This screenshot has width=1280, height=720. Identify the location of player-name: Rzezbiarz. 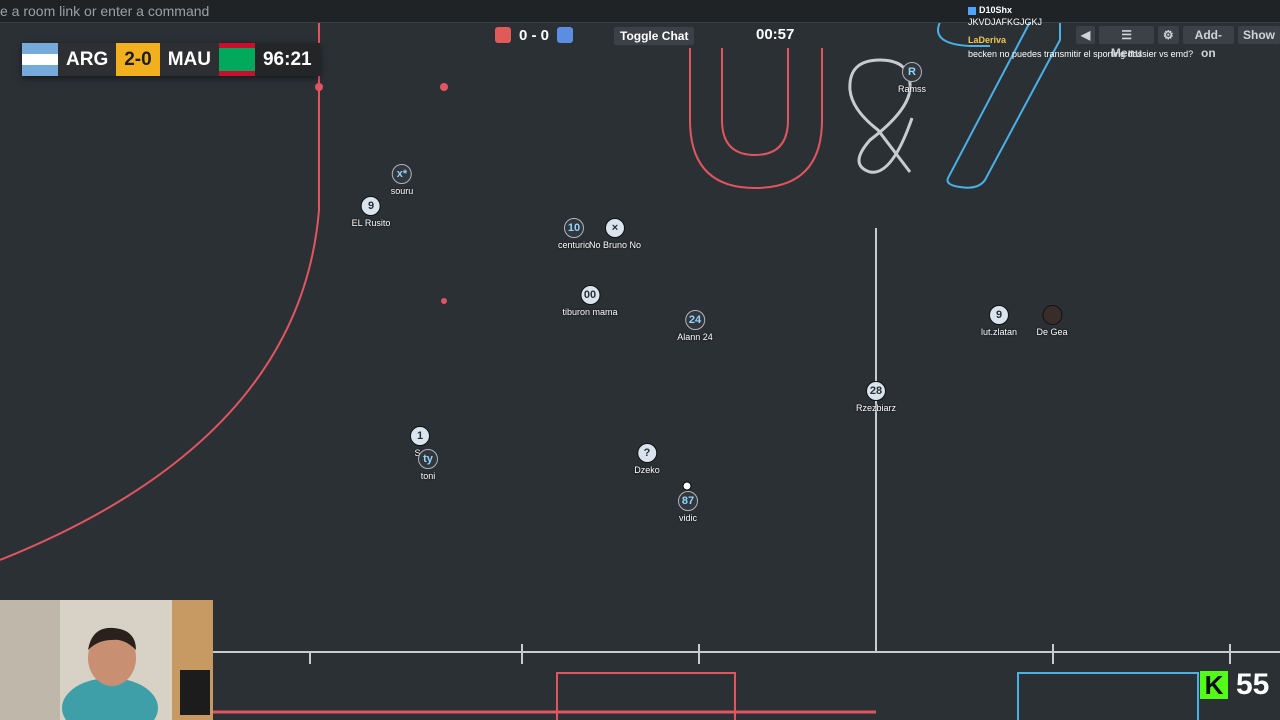
(876, 408).